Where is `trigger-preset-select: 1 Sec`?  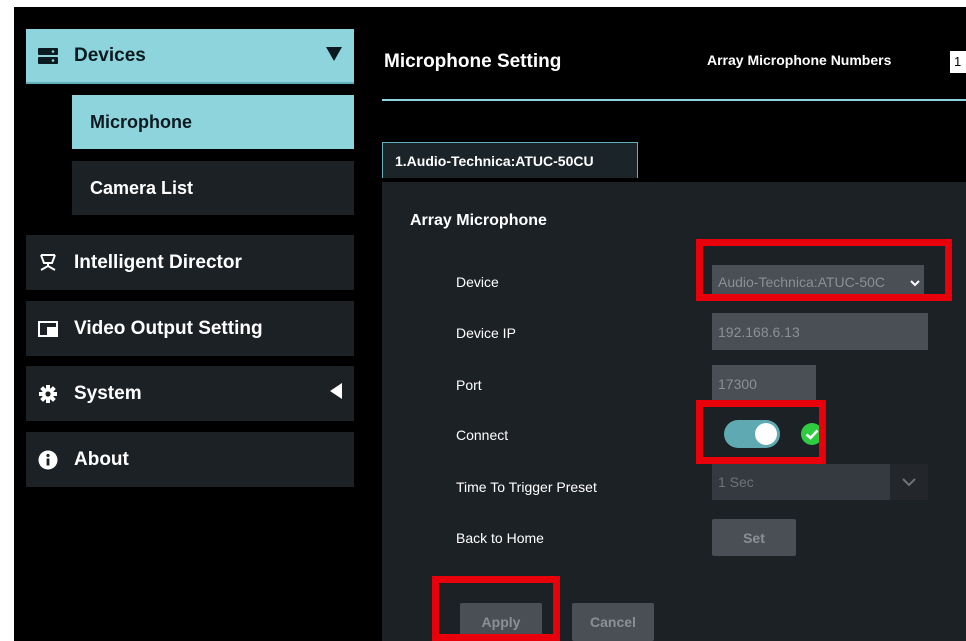
trigger-preset-select: 1 Sec is located at coordinates (820, 482).